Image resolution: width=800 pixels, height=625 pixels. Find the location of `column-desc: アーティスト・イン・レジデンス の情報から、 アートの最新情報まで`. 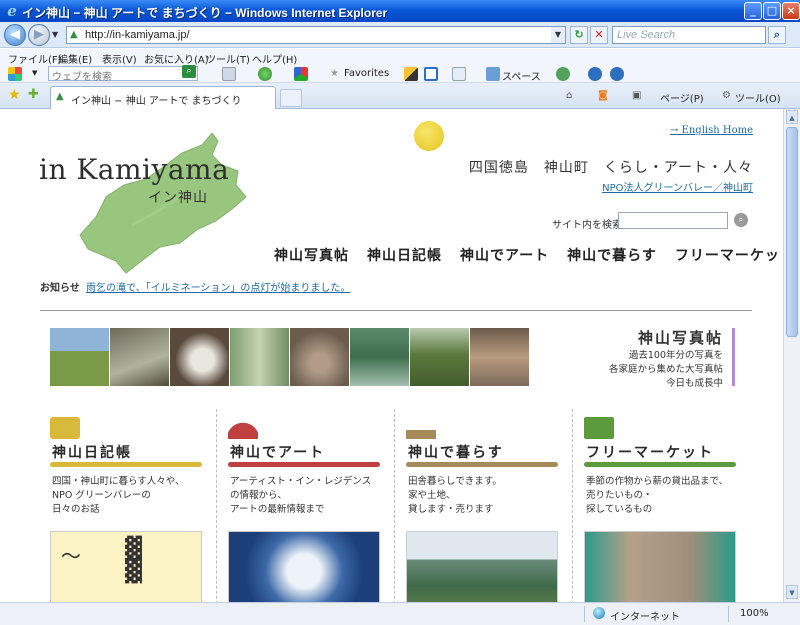

column-desc: アーティスト・イン・レジデンス の情報から、 アートの最新情報まで is located at coordinates (301, 495).